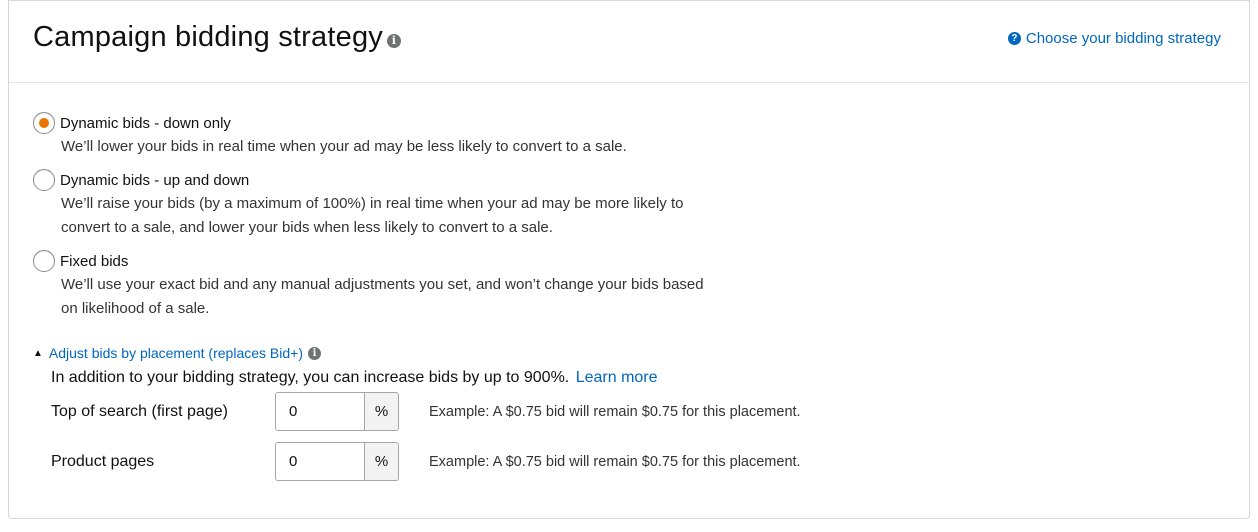 The height and width of the screenshot is (532, 1258). I want to click on choose-bidding-strategy-link: ? Choose your bidding strategy, so click(1114, 38).